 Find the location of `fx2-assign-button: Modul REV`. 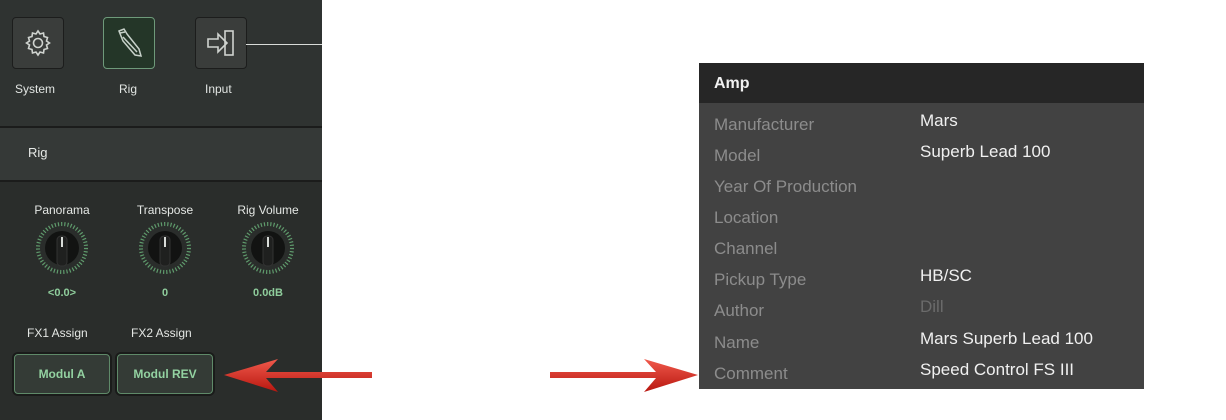

fx2-assign-button: Modul REV is located at coordinates (165, 374).